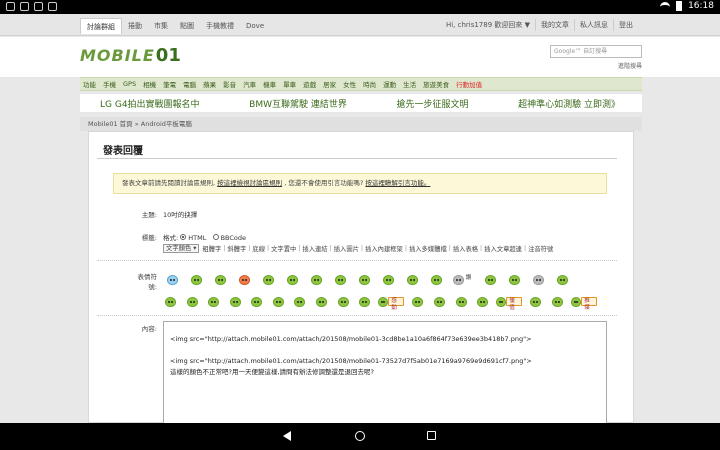 The width and height of the screenshot is (720, 450). I want to click on category-item: 電腦, so click(189, 84).